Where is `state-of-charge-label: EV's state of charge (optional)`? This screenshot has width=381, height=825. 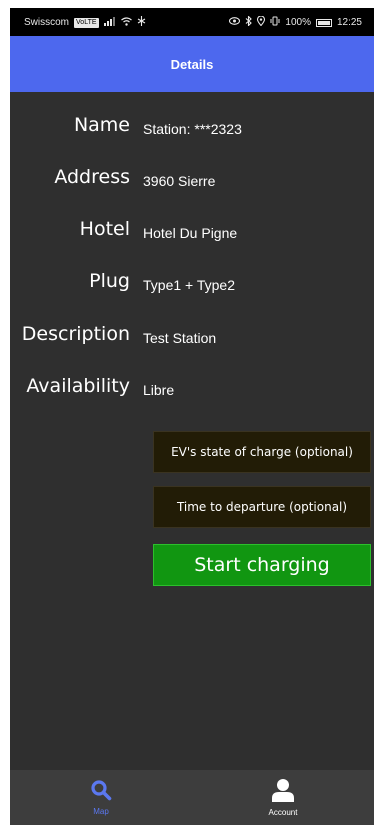
state-of-charge-label: EV's state of charge (optional) is located at coordinates (262, 452).